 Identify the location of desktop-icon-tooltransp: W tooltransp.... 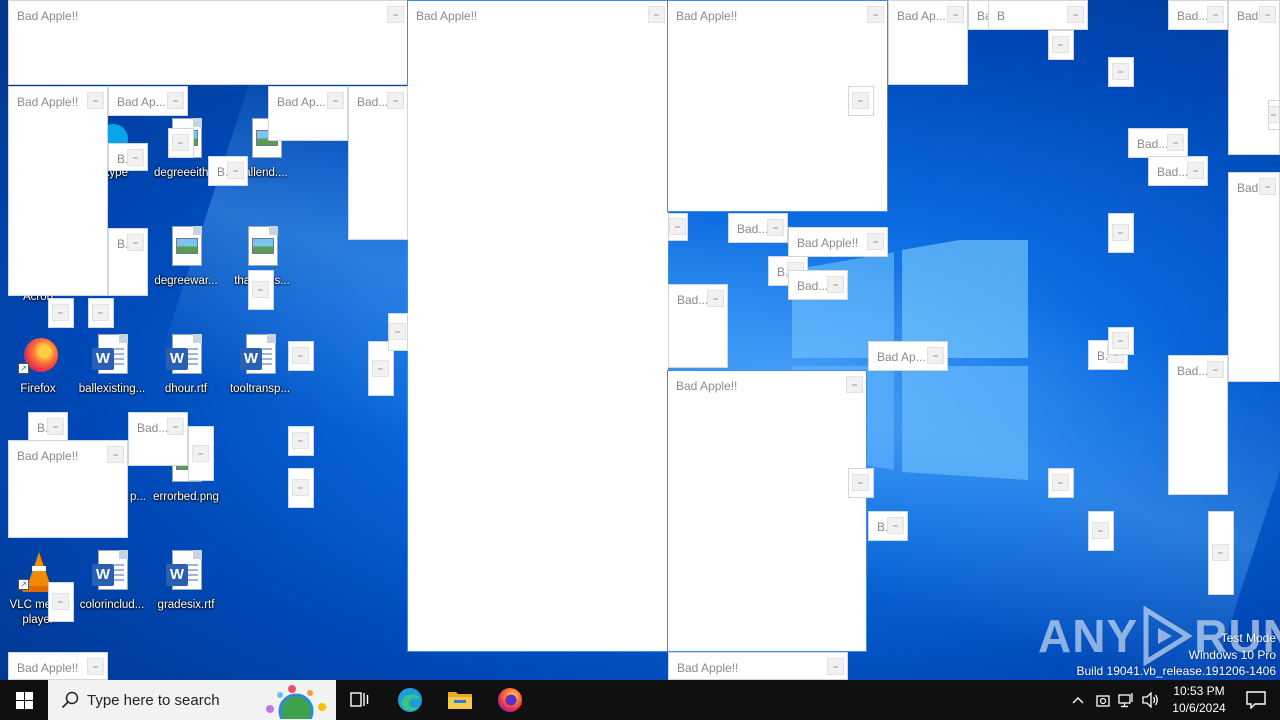
(260, 365).